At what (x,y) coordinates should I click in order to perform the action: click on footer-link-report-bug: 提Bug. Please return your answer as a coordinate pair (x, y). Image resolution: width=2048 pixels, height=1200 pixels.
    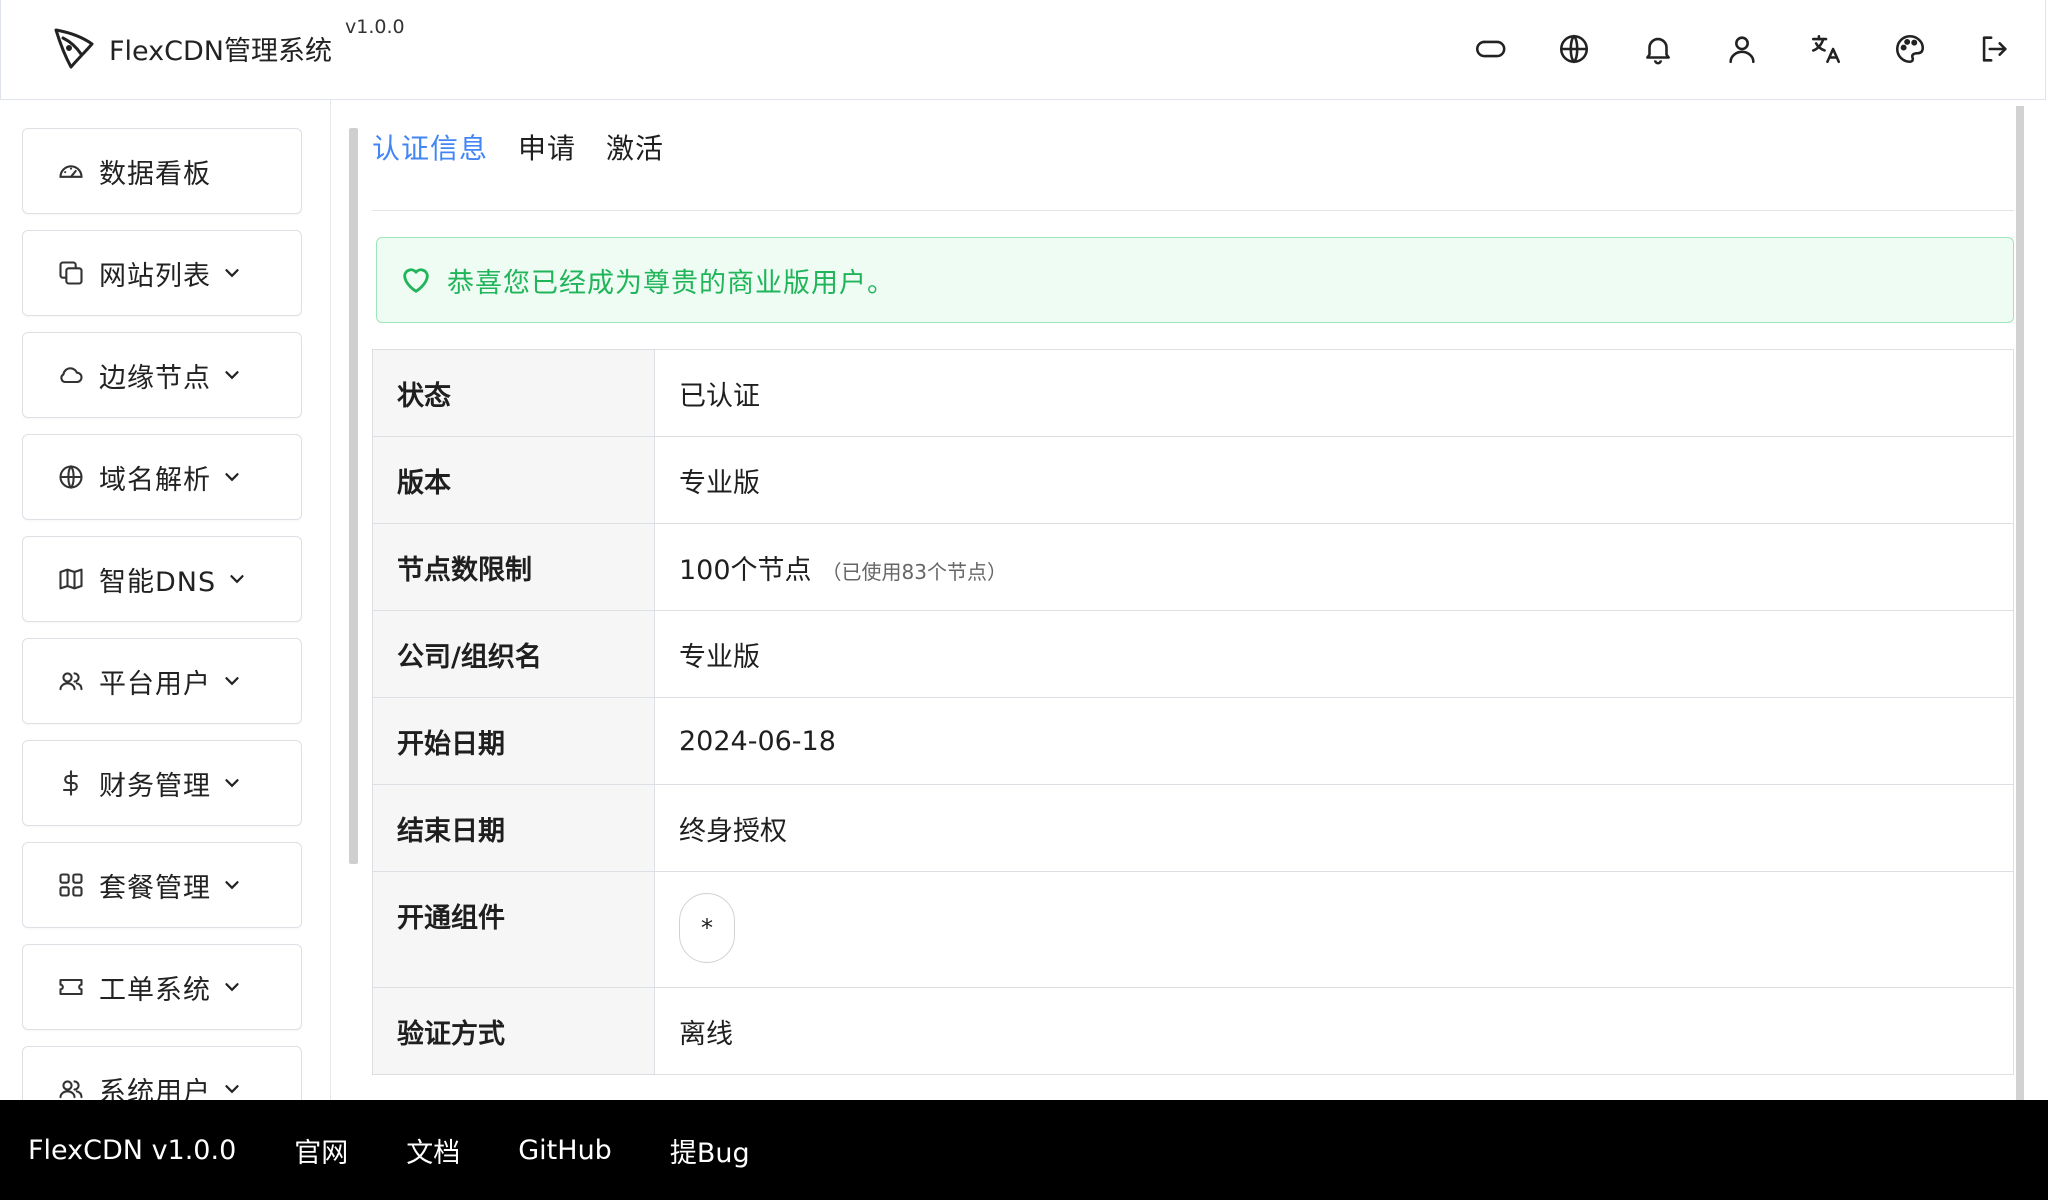
    Looking at the image, I should click on (710, 1150).